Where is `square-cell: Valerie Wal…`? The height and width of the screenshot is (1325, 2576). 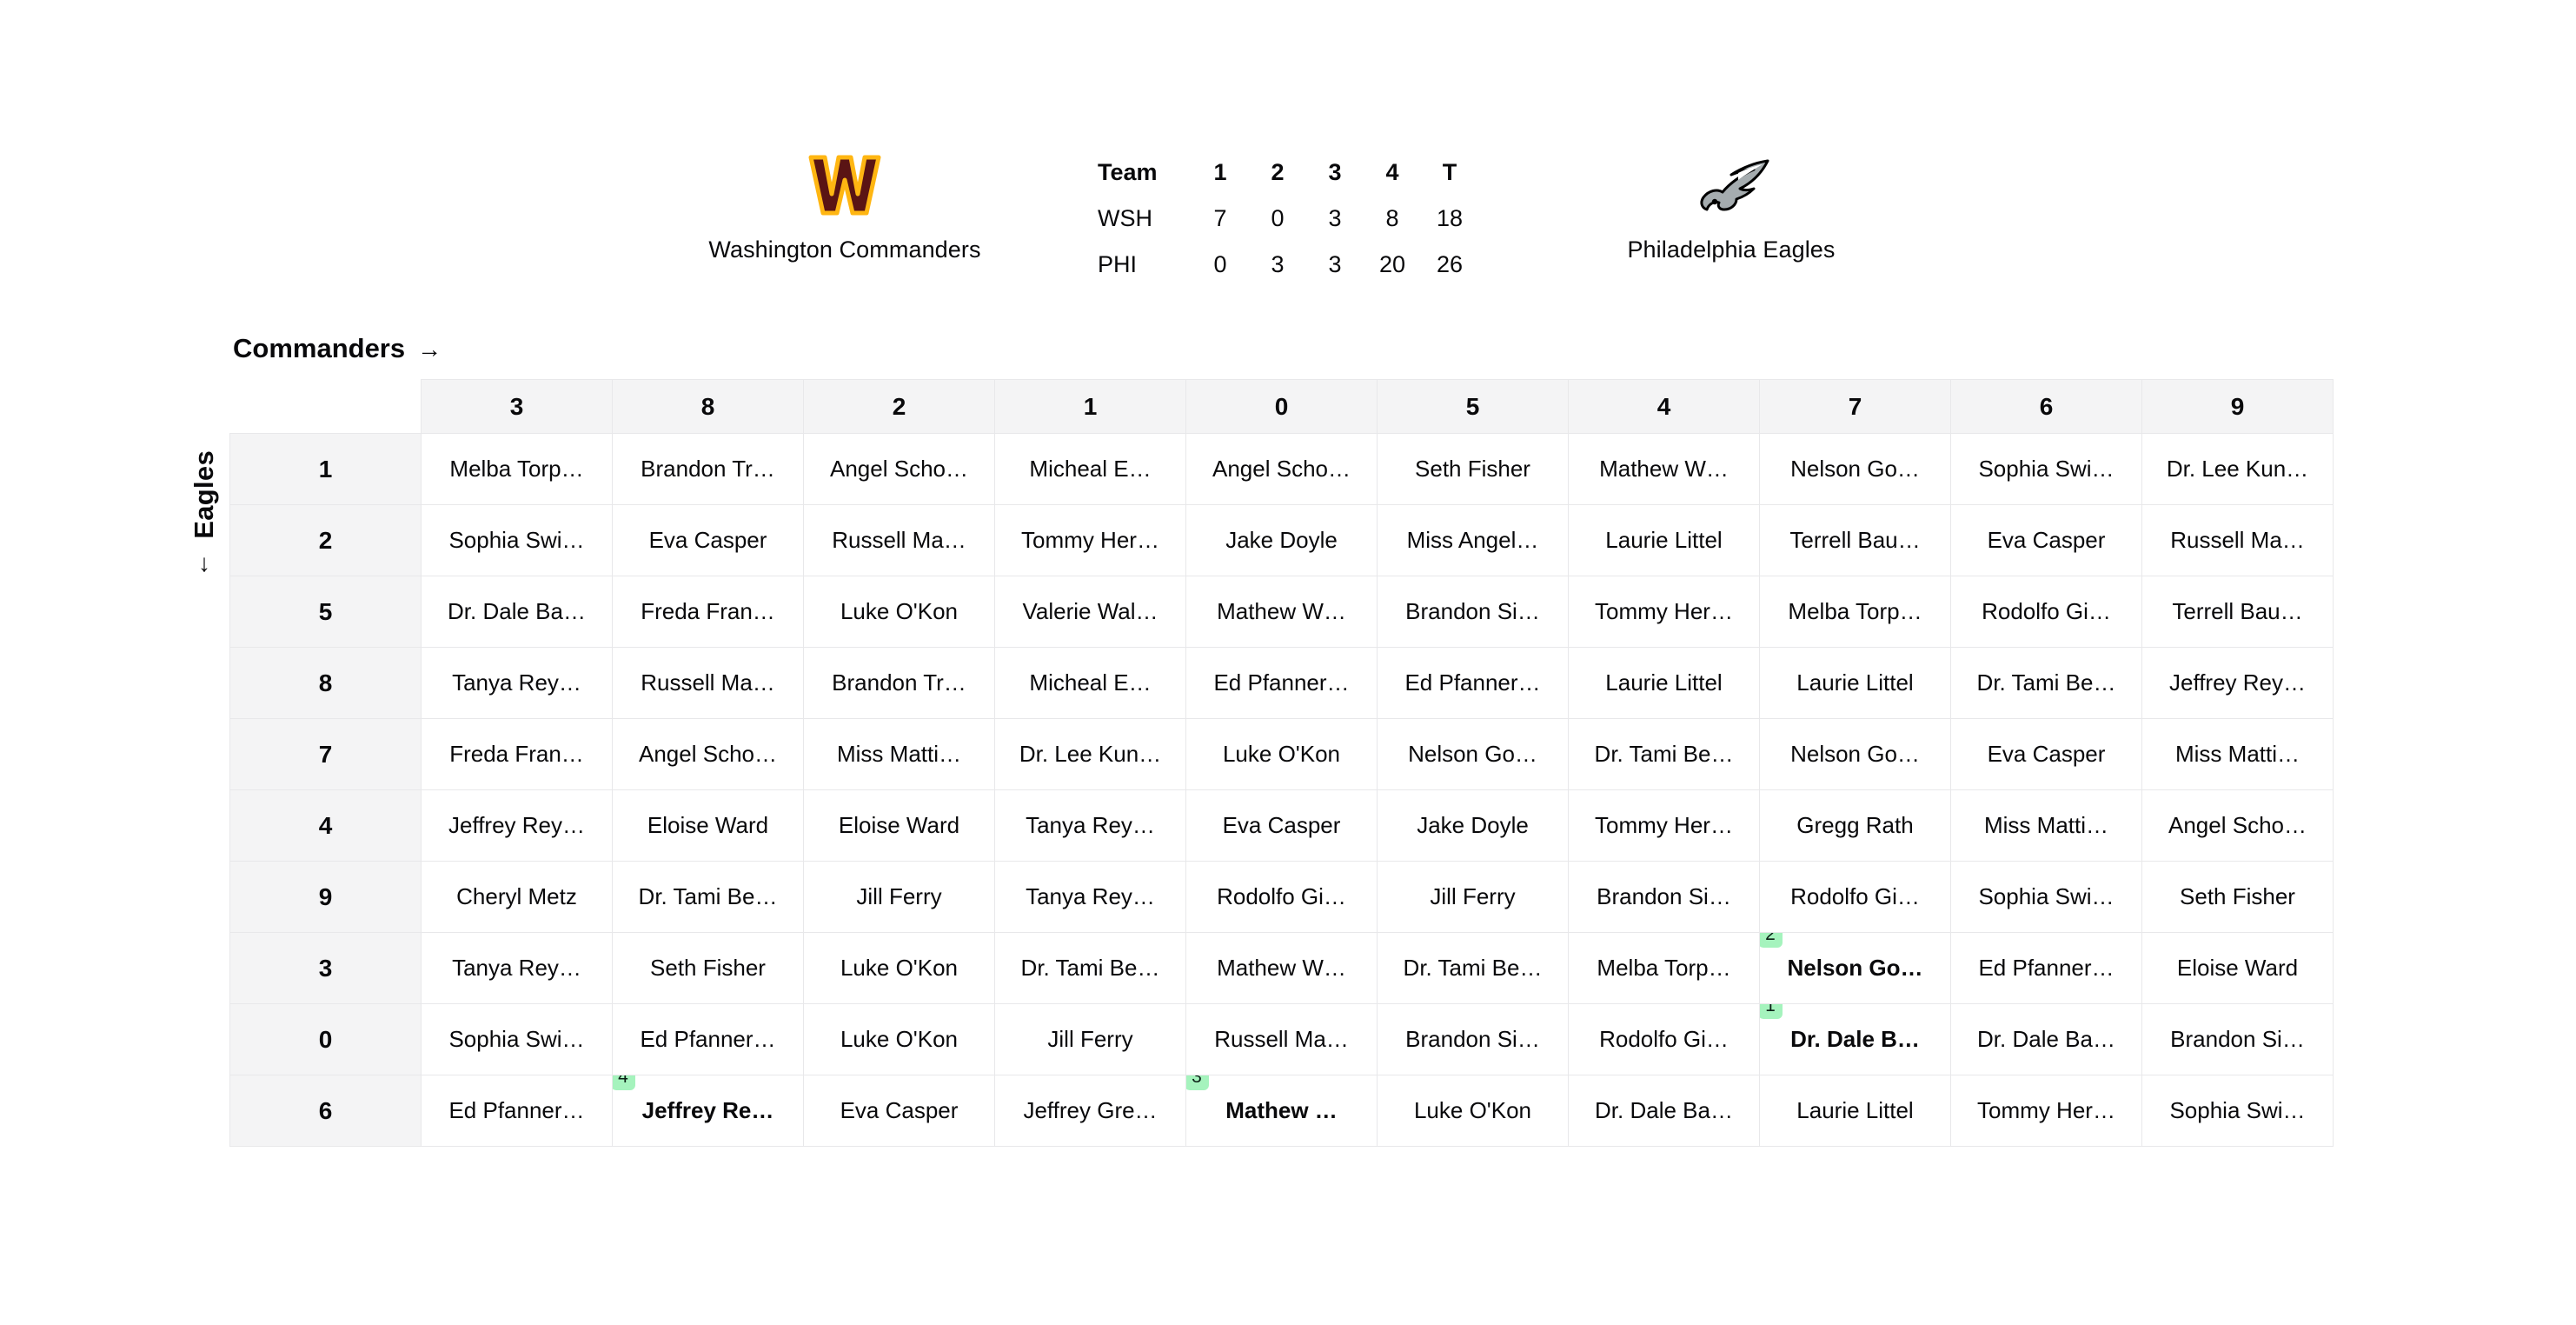
square-cell: Valerie Wal… is located at coordinates (1090, 612).